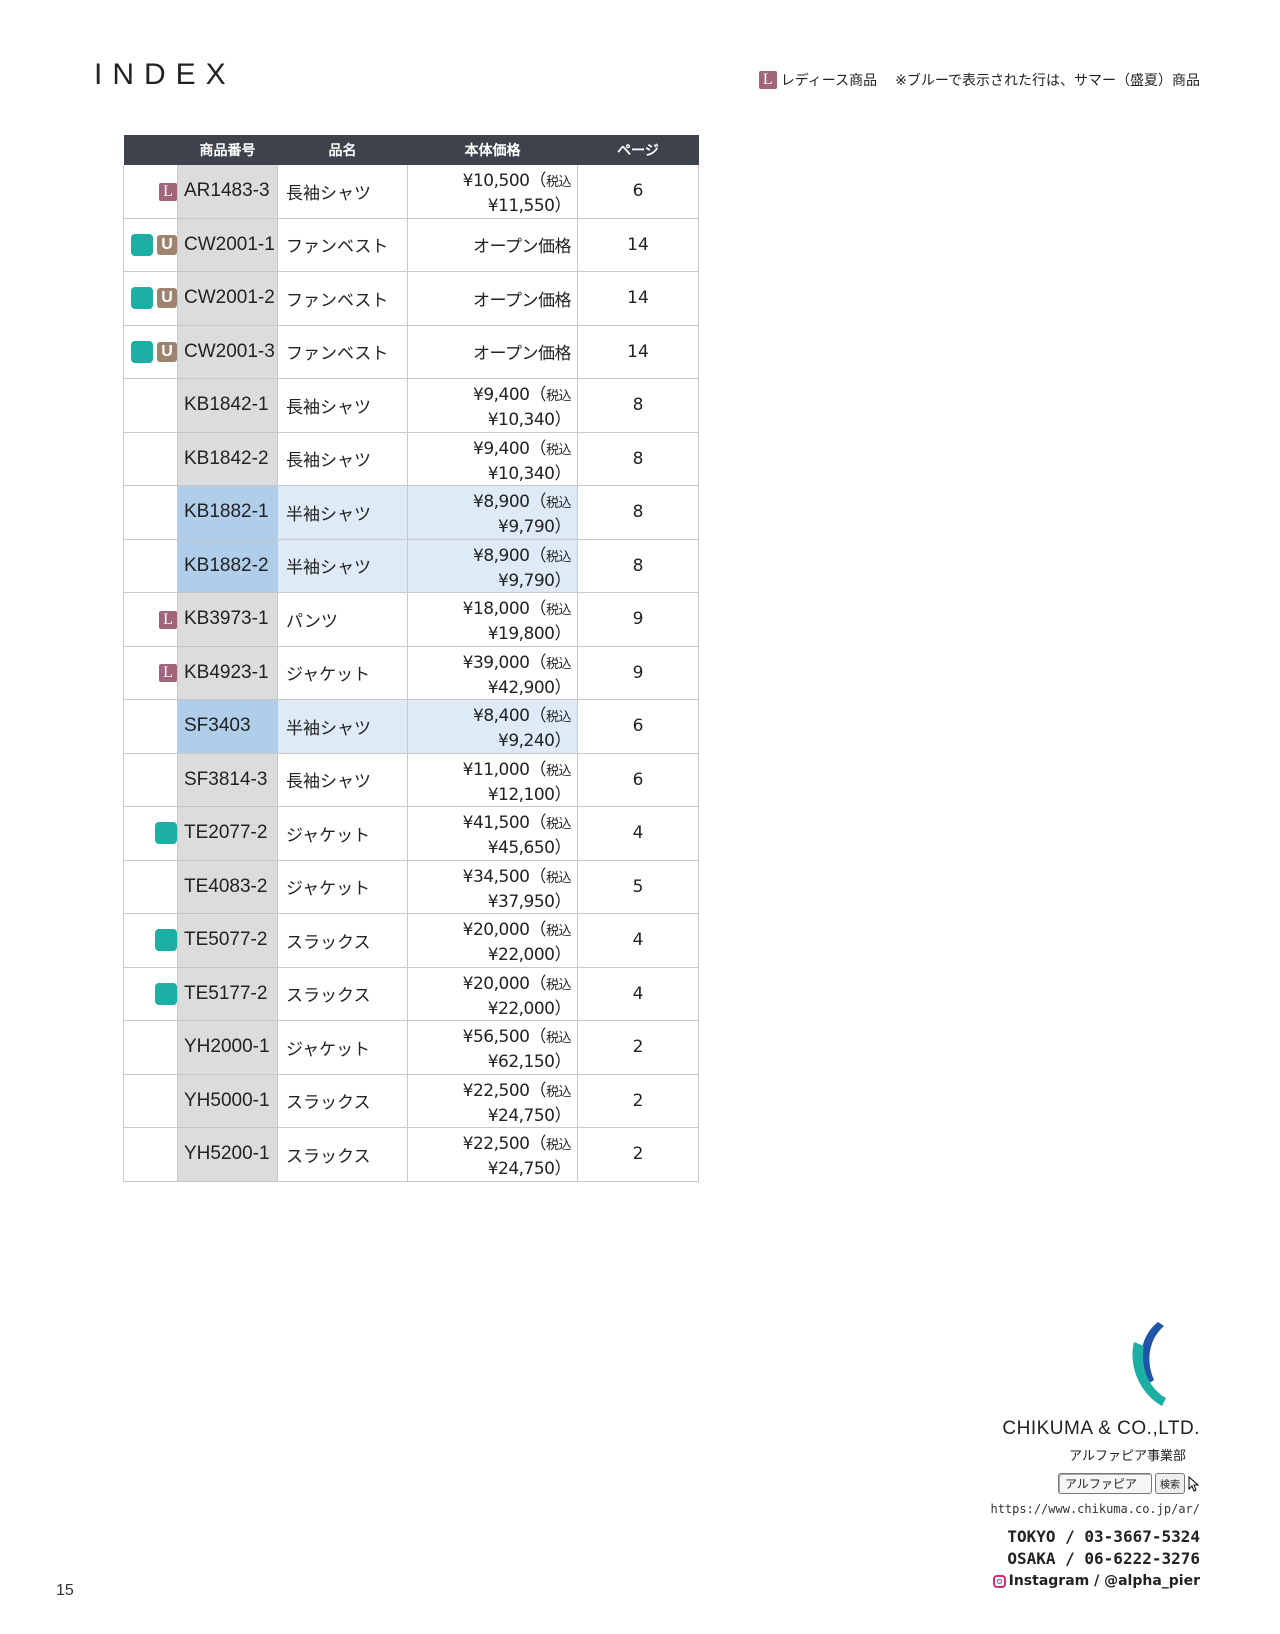 The height and width of the screenshot is (1634, 1280). Describe the element at coordinates (411, 887) in the screenshot. I see `table-row: TE4083-2 ジャケット ¥34,500（税込 ¥37,950） 5` at that location.